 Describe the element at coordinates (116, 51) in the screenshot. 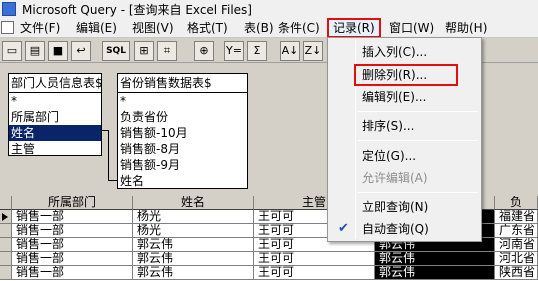

I see `sql-button: SQL` at that location.